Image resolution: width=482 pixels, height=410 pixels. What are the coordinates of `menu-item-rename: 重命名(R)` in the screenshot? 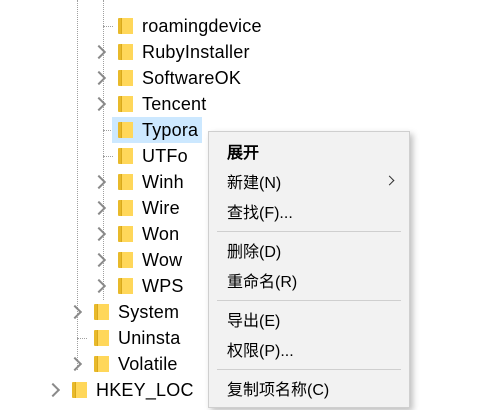 It's located at (309, 280).